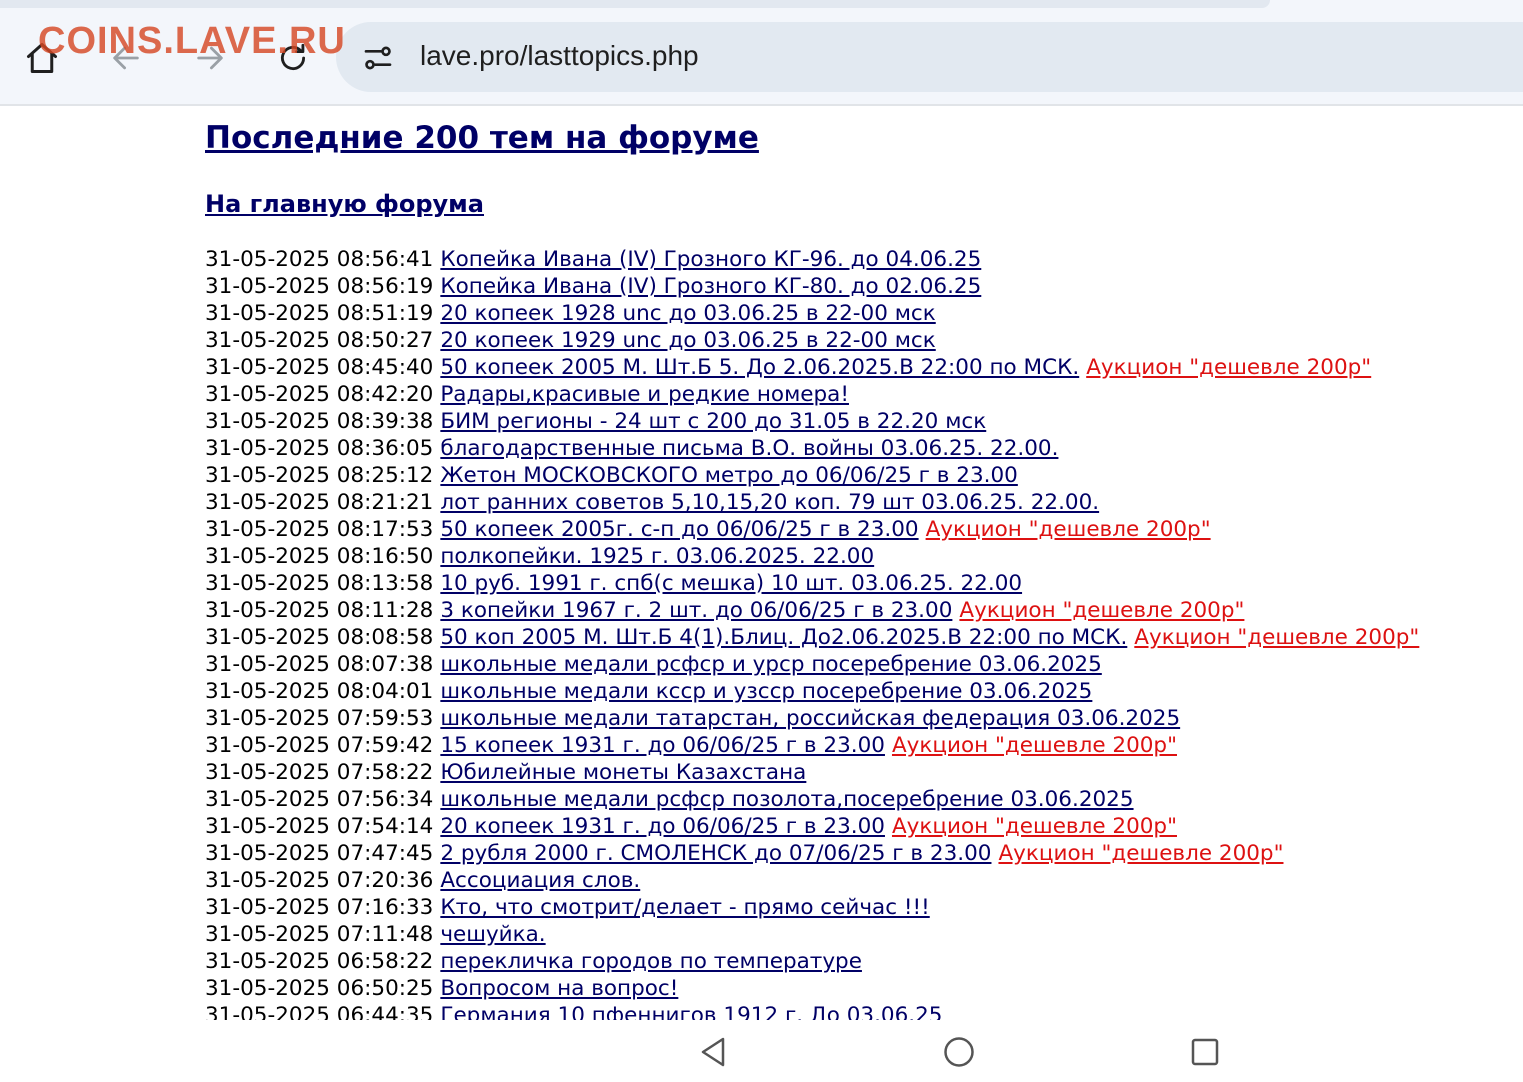  What do you see at coordinates (319, 907) in the screenshot?
I see `topic-timestamp: 31-05-2025 07:16:33` at bounding box center [319, 907].